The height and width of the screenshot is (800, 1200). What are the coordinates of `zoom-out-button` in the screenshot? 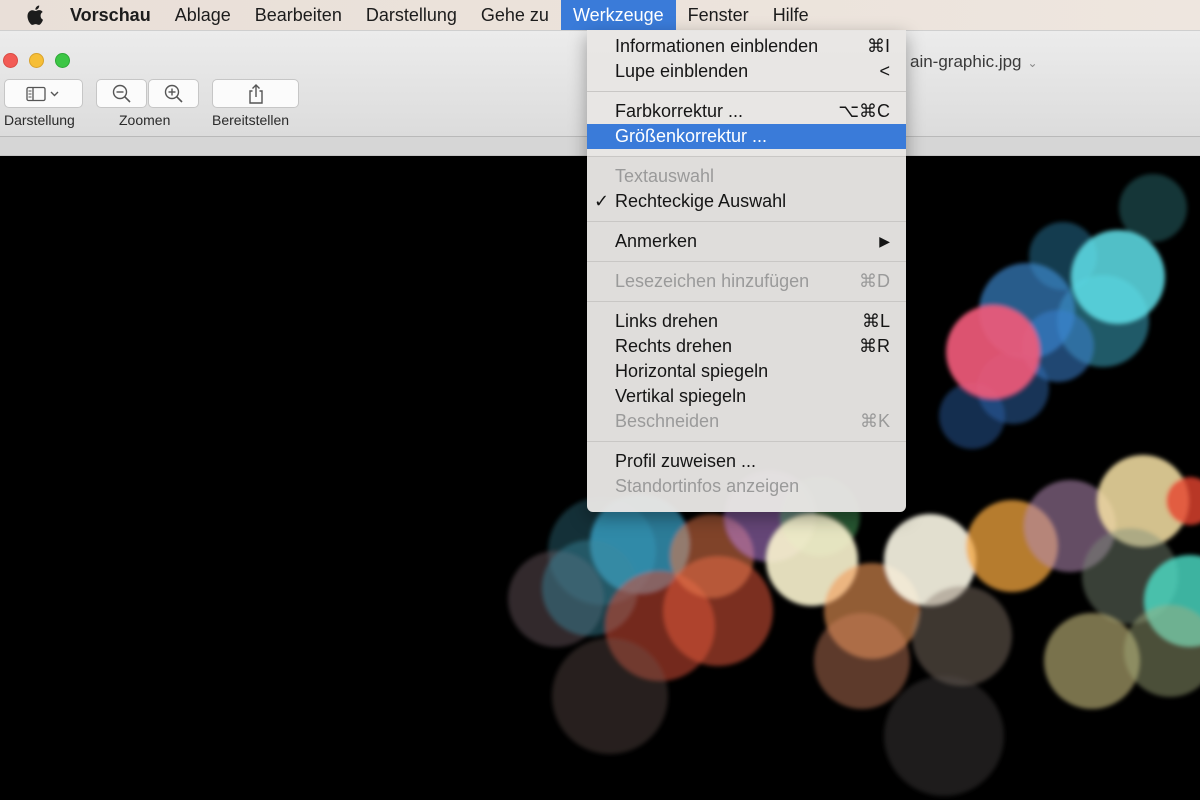 It's located at (121, 93).